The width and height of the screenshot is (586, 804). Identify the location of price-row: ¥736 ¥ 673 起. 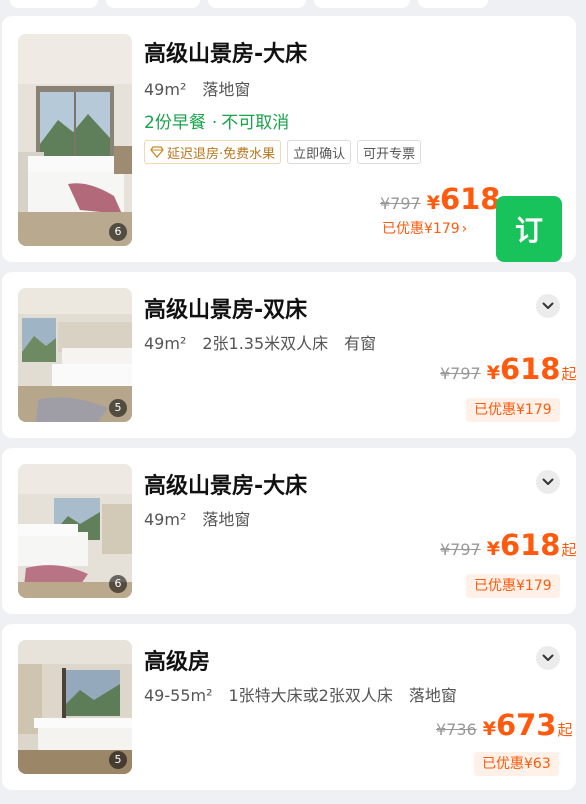
(504, 725).